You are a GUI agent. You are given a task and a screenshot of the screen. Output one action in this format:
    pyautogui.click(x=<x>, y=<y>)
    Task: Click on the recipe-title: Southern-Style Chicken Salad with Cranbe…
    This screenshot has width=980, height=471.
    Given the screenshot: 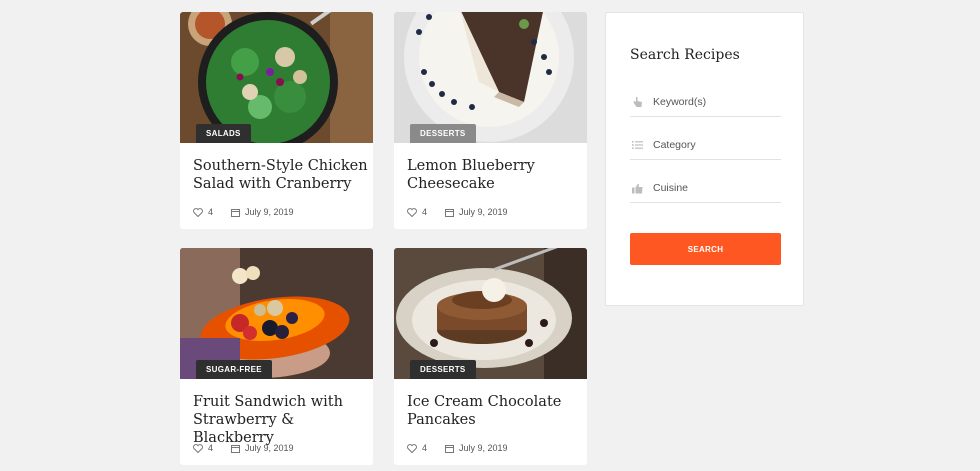 What is the action you would take?
    pyautogui.click(x=280, y=175)
    